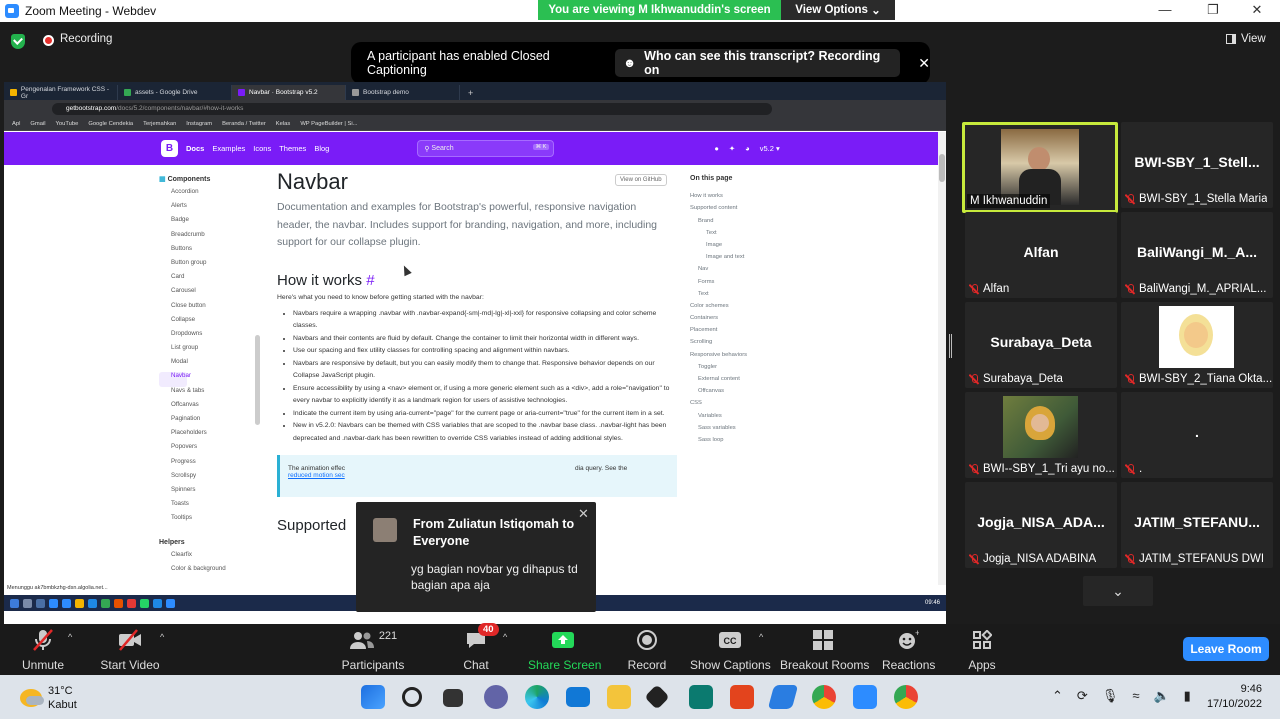 The height and width of the screenshot is (719, 1280). I want to click on weather-widget: 31°C Kabut, so click(48, 698).